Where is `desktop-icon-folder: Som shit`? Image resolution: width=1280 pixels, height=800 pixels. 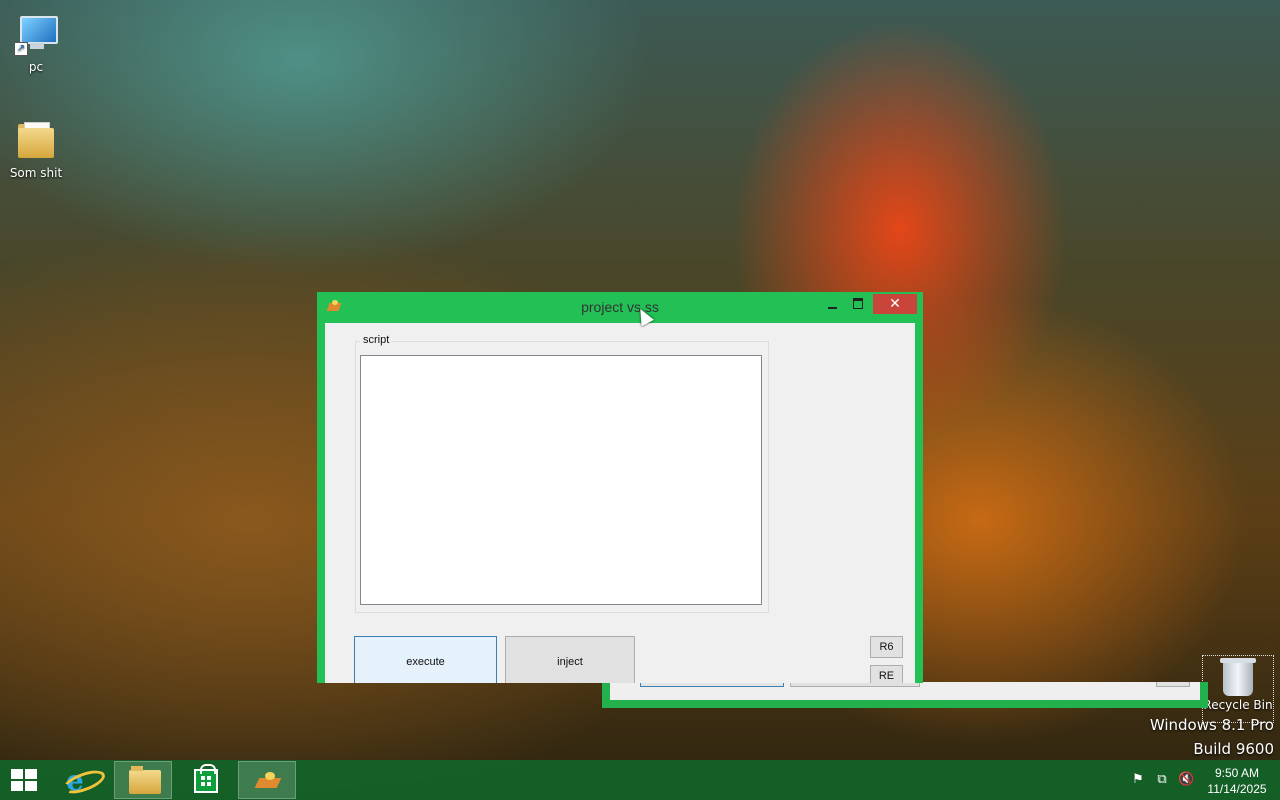
desktop-icon-folder: Som shit is located at coordinates (36, 149).